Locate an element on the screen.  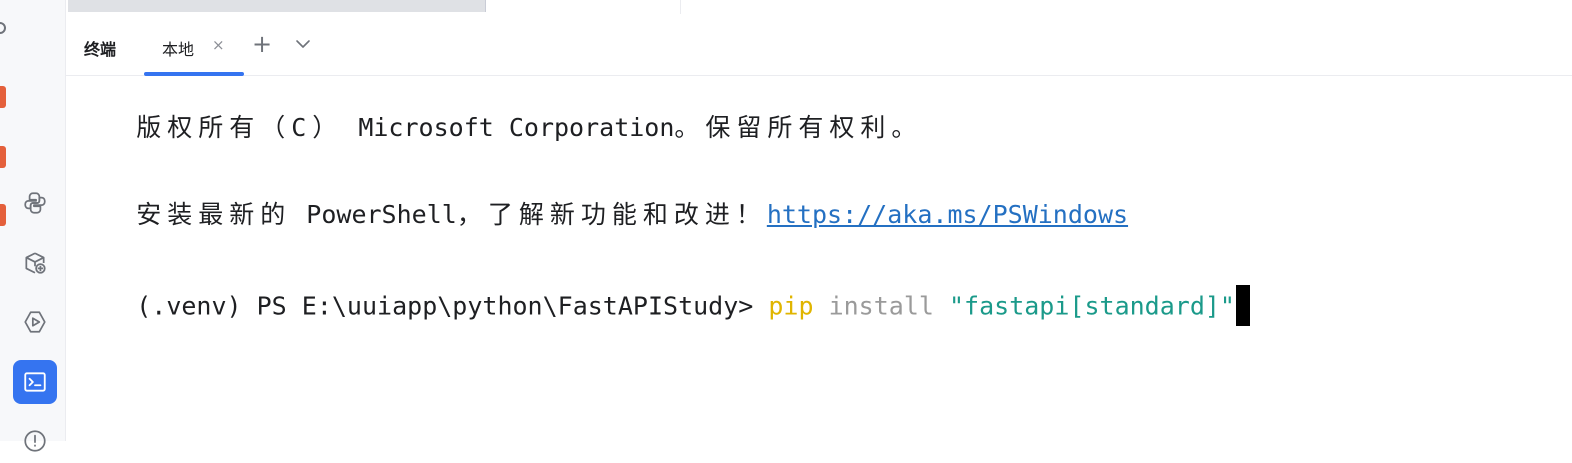
tab-menu-button is located at coordinates (303, 43).